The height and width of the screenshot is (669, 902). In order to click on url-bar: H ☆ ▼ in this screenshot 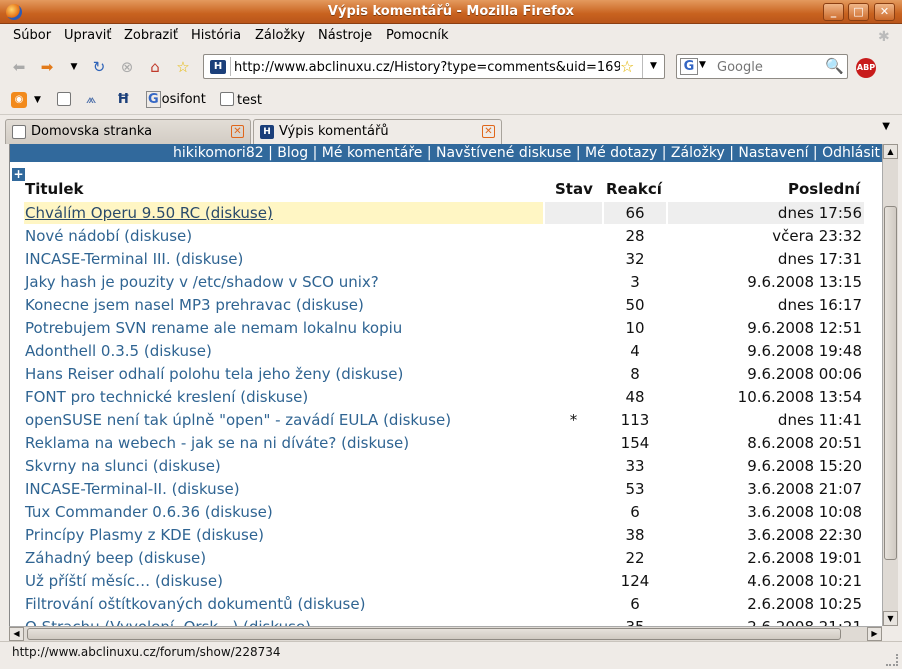, I will do `click(434, 66)`.